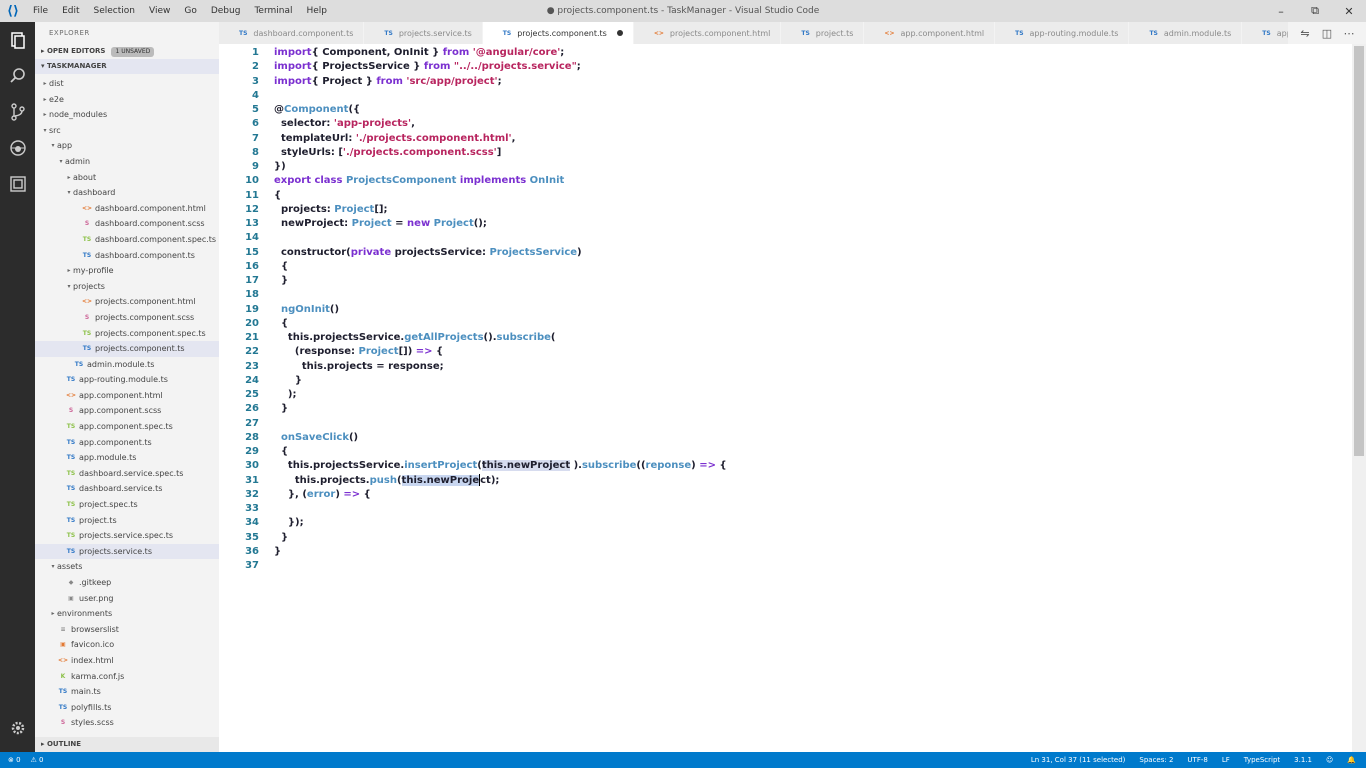  Describe the element at coordinates (930, 33) in the screenshot. I see `tab-app-component-html: <> app.component.html` at that location.